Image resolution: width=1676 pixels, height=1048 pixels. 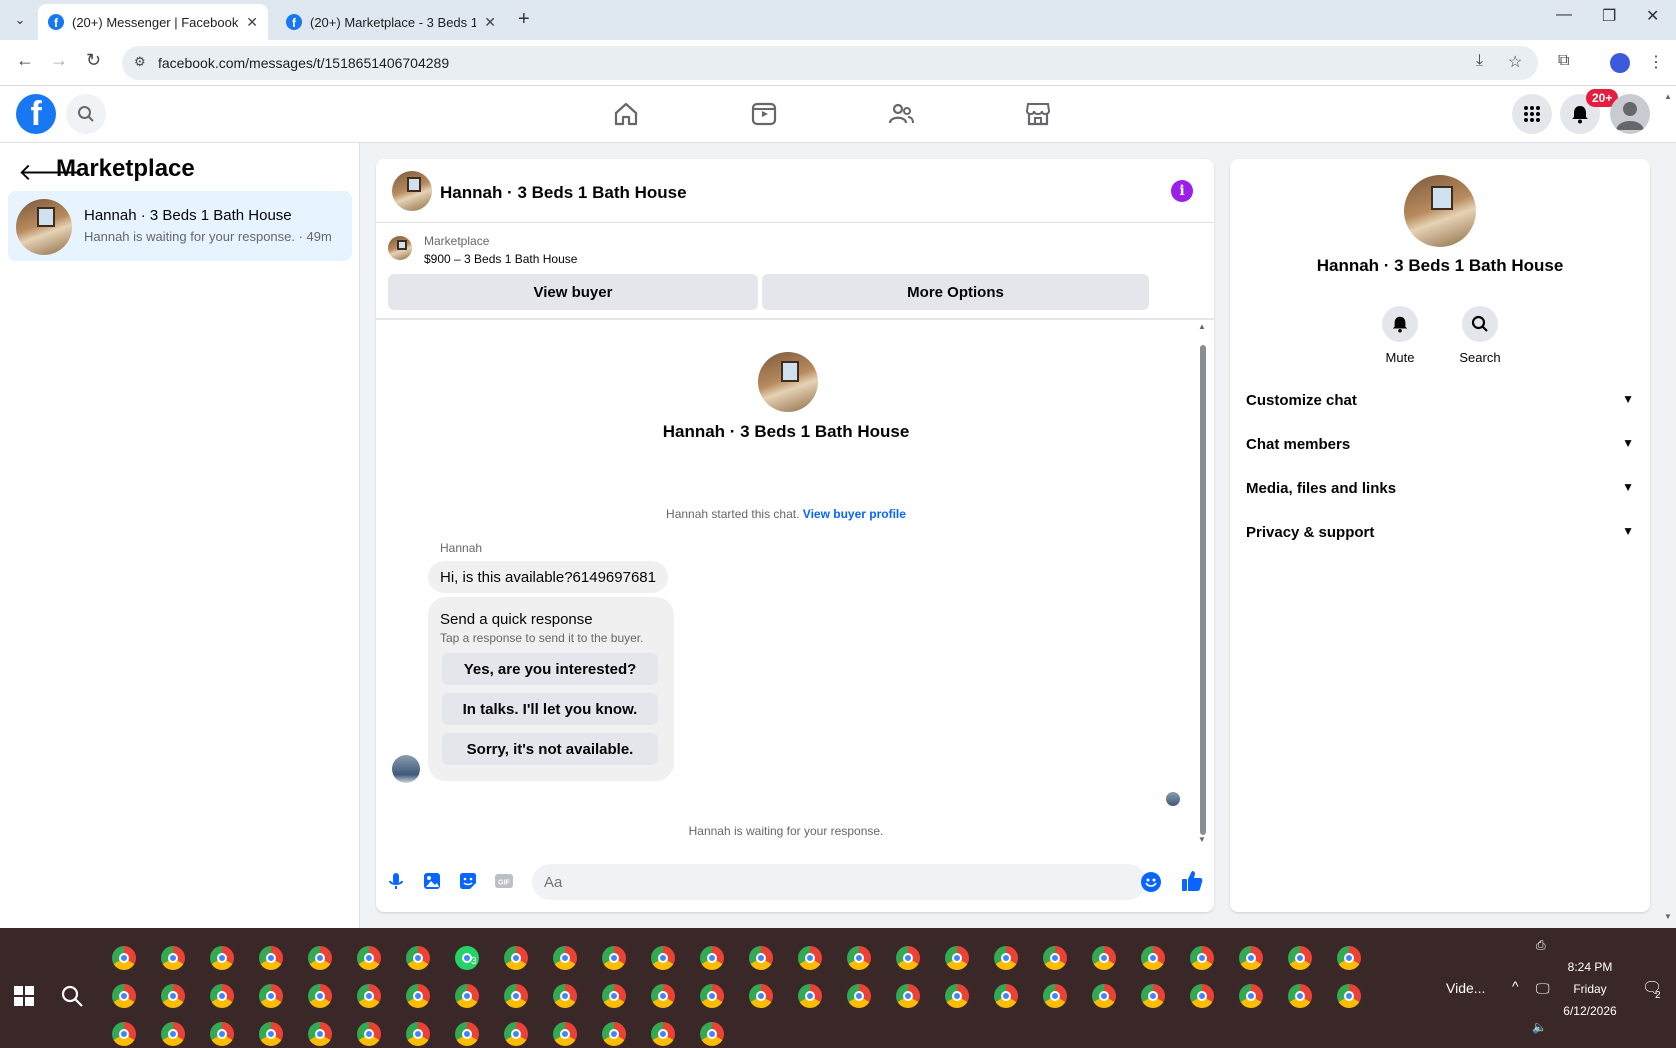 What do you see at coordinates (548, 577) in the screenshot?
I see `message-bubble: Hi, is this available?6149697681` at bounding box center [548, 577].